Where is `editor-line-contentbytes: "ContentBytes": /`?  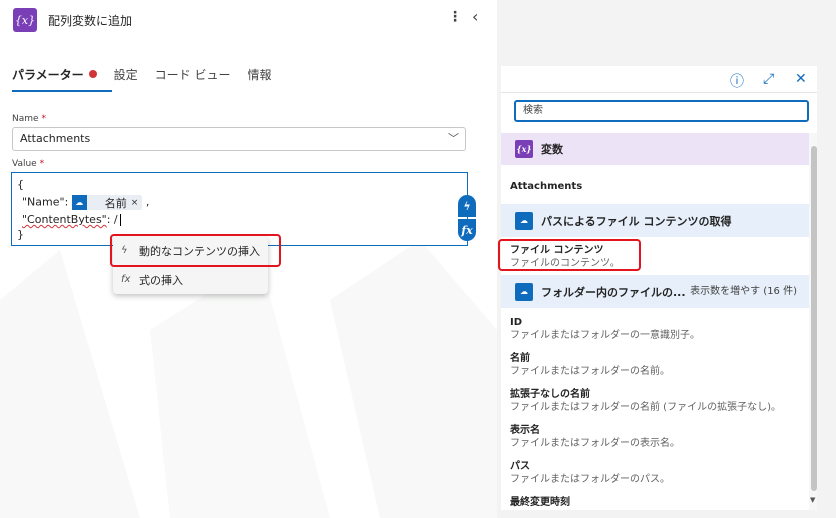 editor-line-contentbytes: "ContentBytes": / is located at coordinates (71, 219).